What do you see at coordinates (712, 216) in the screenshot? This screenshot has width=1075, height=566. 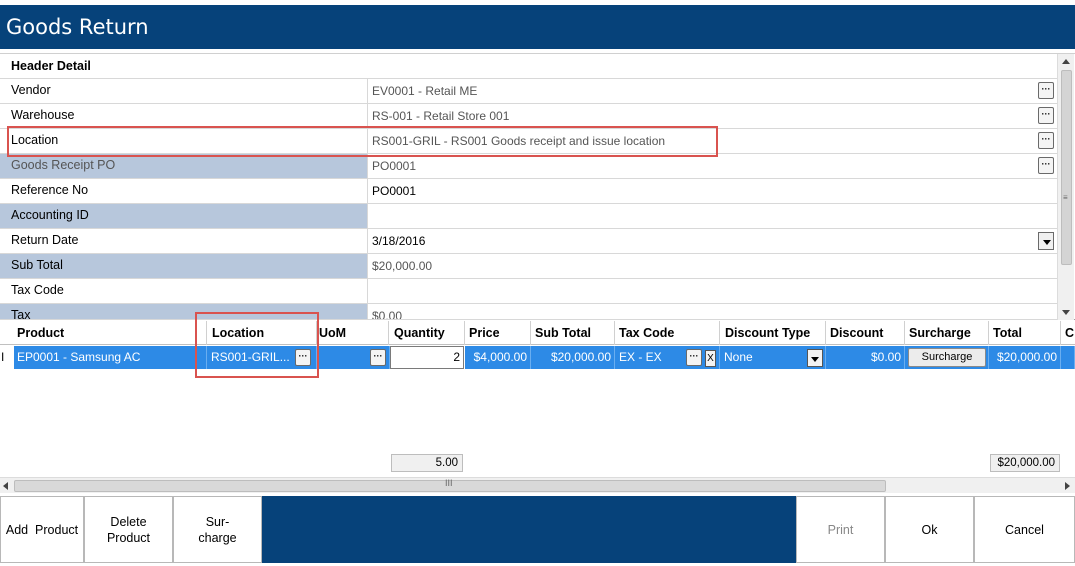 I see `accounting-id-field` at bounding box center [712, 216].